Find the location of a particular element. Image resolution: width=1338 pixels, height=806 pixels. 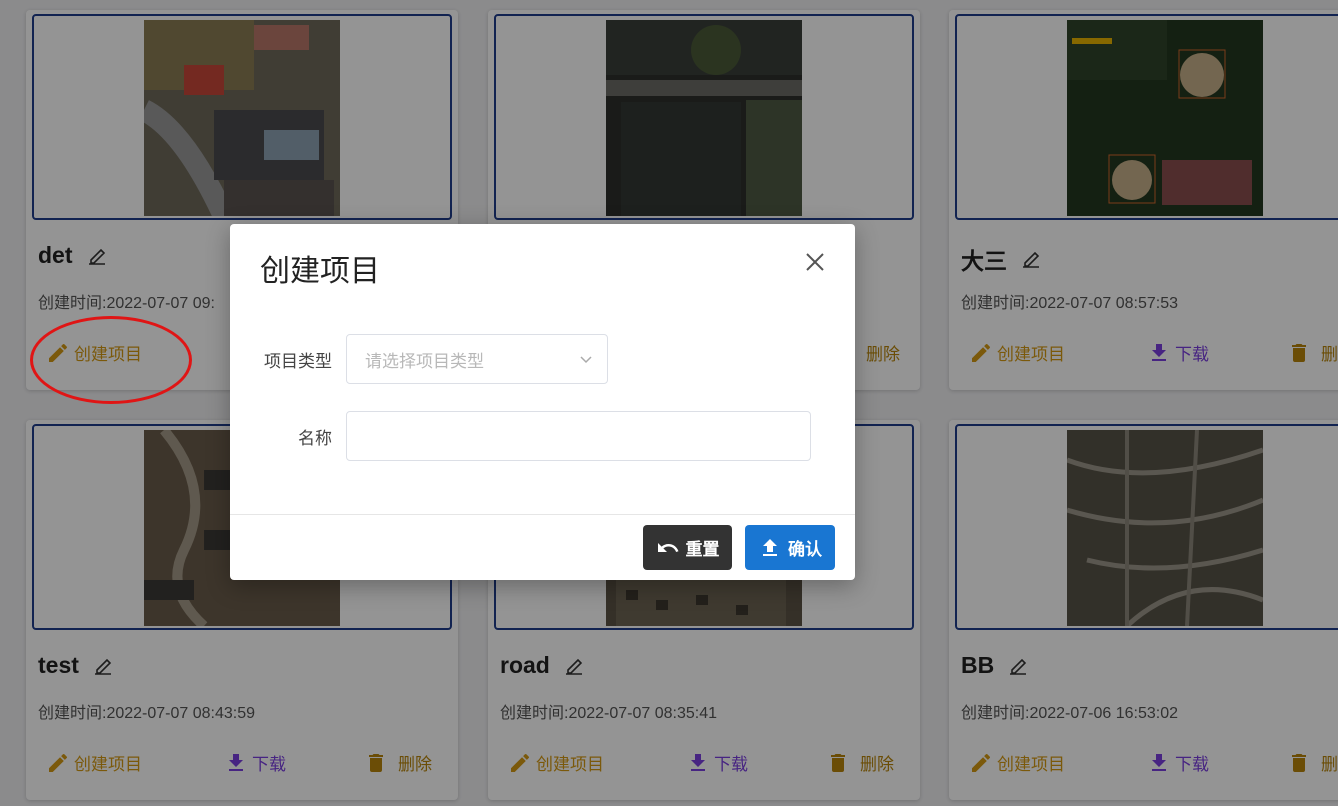

close-icon is located at coordinates (815, 262).